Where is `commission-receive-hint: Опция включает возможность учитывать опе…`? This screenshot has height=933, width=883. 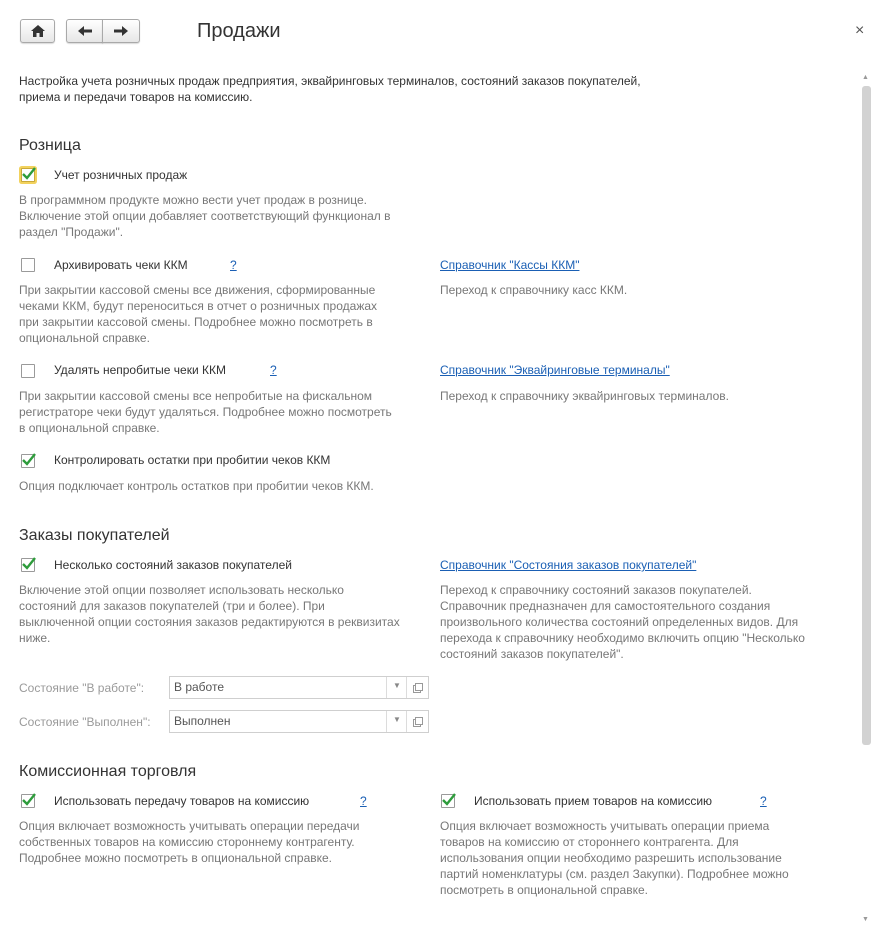
commission-receive-hint: Опция включает возможность учитывать опе… is located at coordinates (614, 858).